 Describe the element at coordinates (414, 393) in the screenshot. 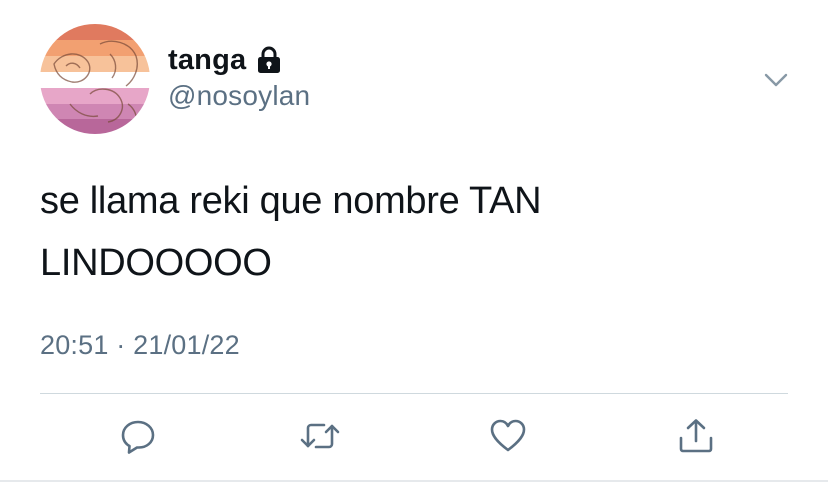

I see `divider` at that location.